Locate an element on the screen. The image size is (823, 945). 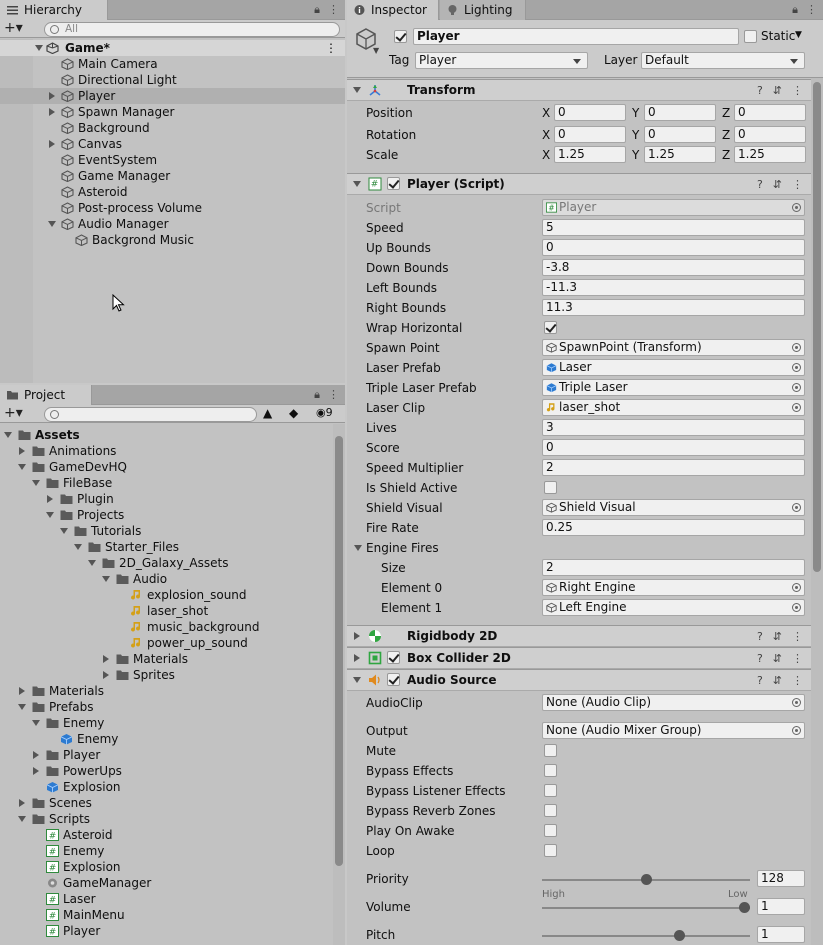
create-asset-button: +▾ is located at coordinates (18, 414).